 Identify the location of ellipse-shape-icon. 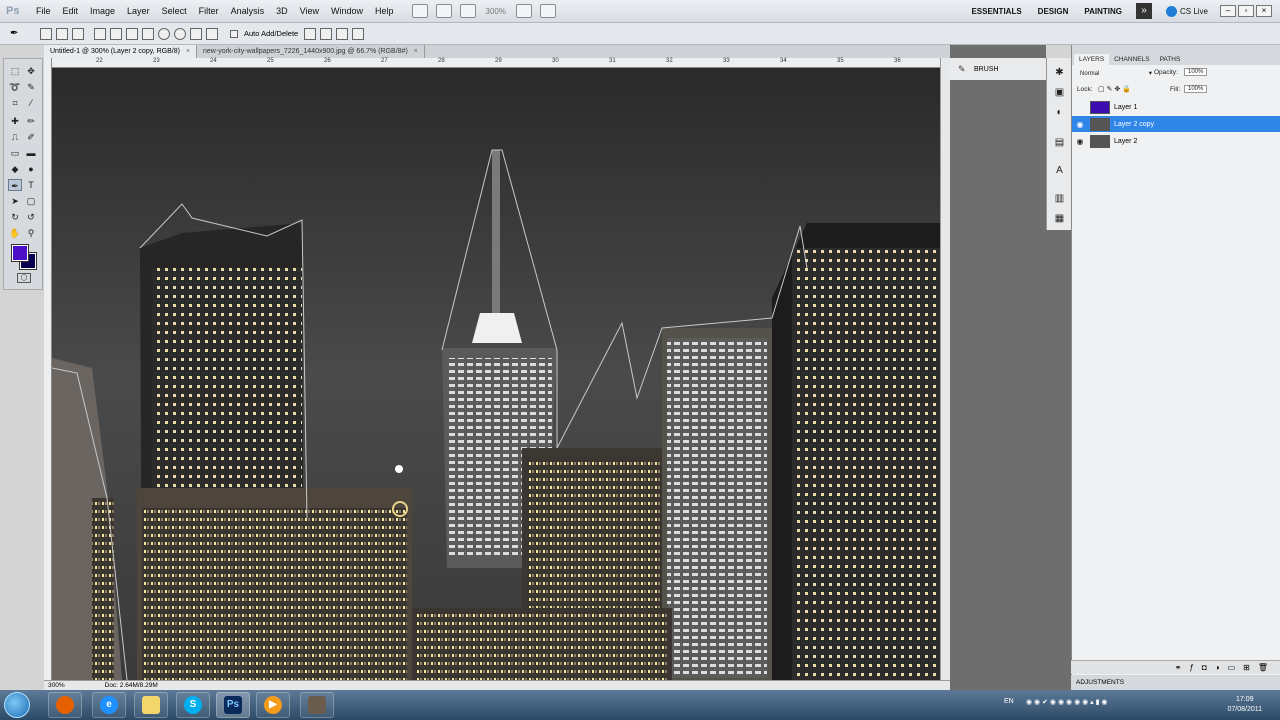
(164, 33).